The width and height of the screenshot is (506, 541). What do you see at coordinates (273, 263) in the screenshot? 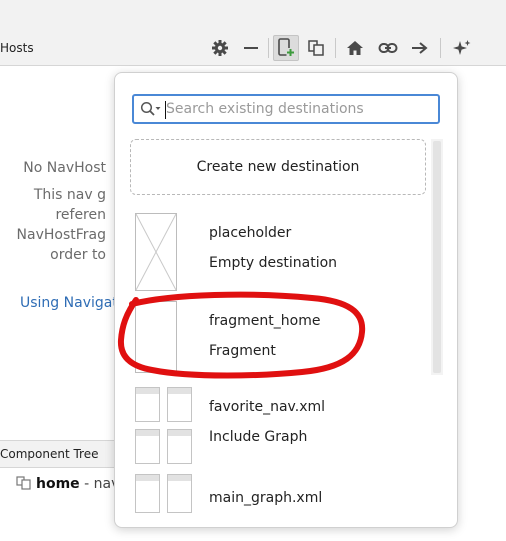
I see `destination-type: Empty destination` at bounding box center [273, 263].